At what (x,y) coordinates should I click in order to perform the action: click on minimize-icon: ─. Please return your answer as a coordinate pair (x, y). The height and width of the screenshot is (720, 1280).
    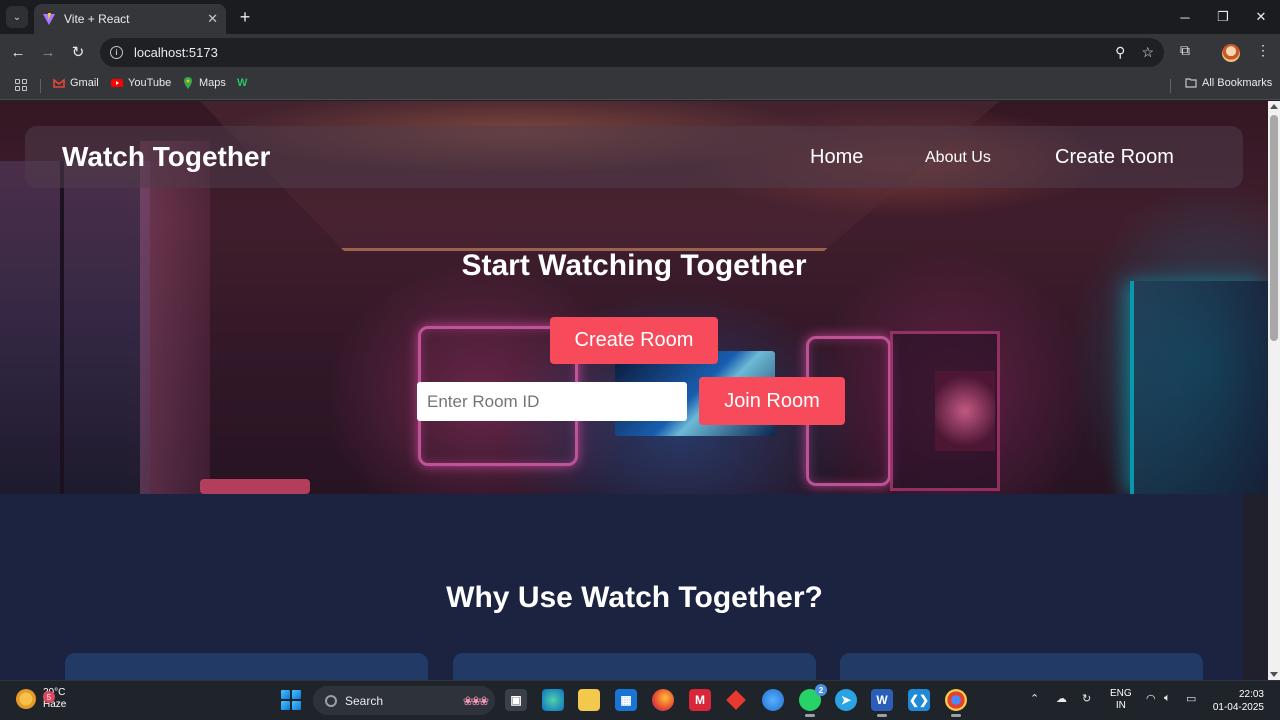
    Looking at the image, I should click on (1185, 17).